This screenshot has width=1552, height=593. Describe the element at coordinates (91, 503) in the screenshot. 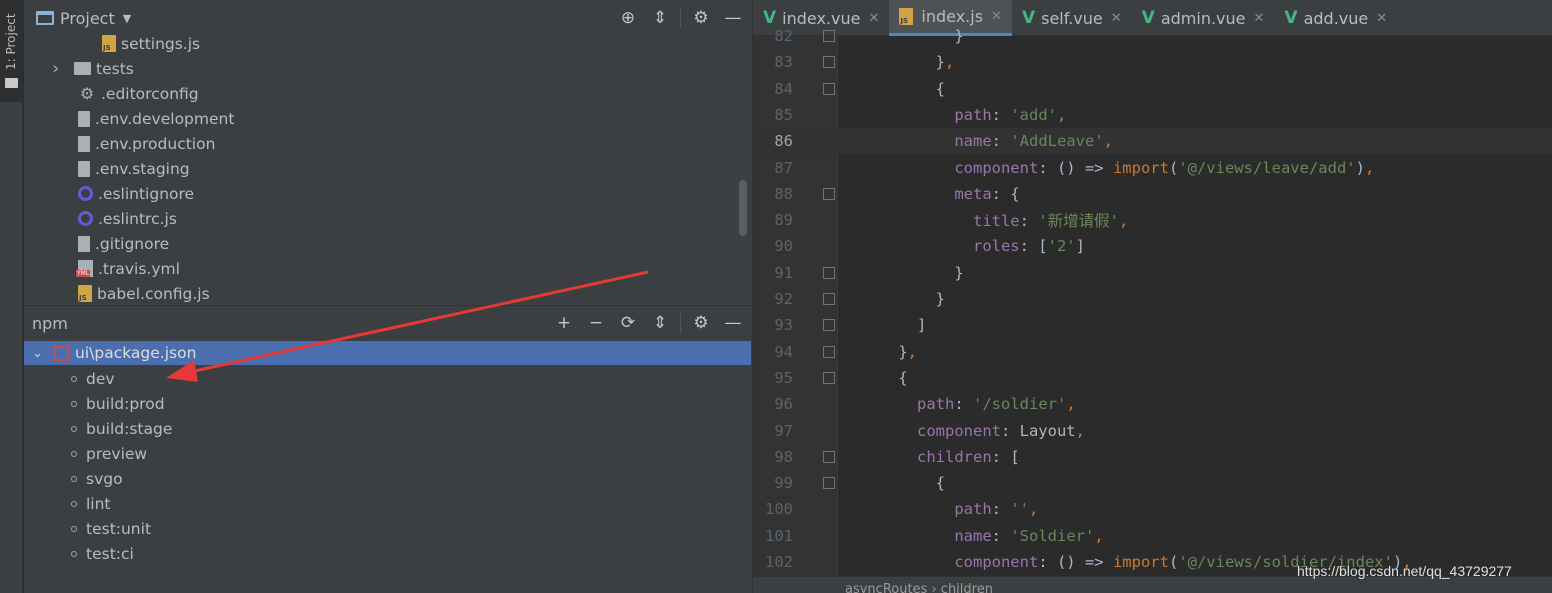

I see `npm-script-item: lint` at that location.